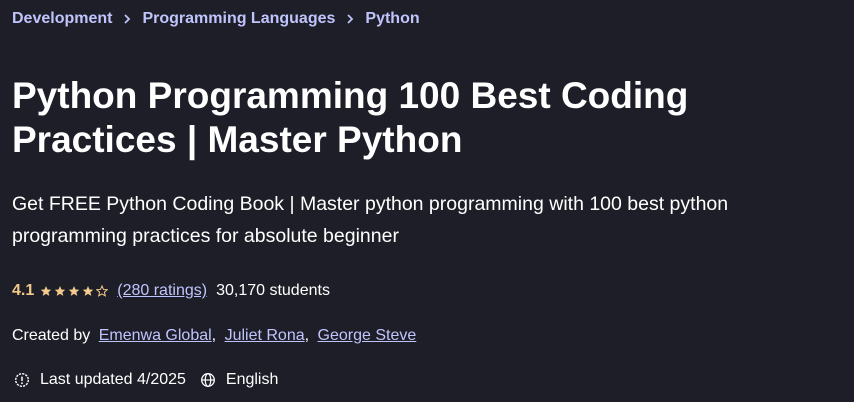  What do you see at coordinates (207, 380) in the screenshot?
I see `globe-icon` at bounding box center [207, 380].